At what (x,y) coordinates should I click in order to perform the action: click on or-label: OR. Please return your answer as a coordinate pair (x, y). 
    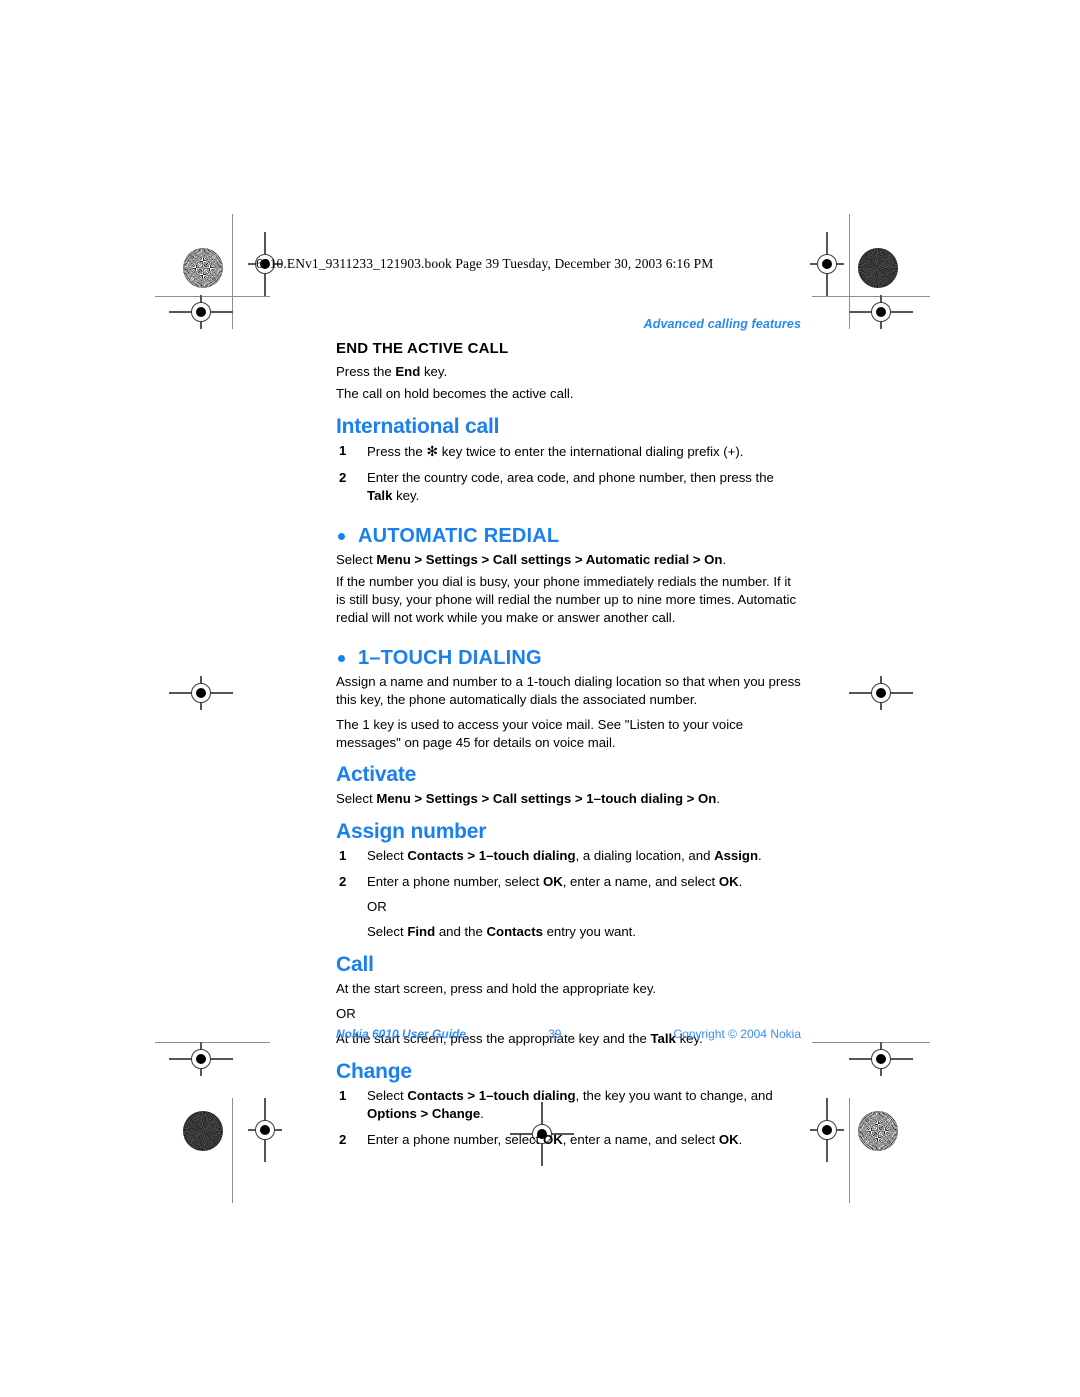
    Looking at the image, I should click on (377, 907).